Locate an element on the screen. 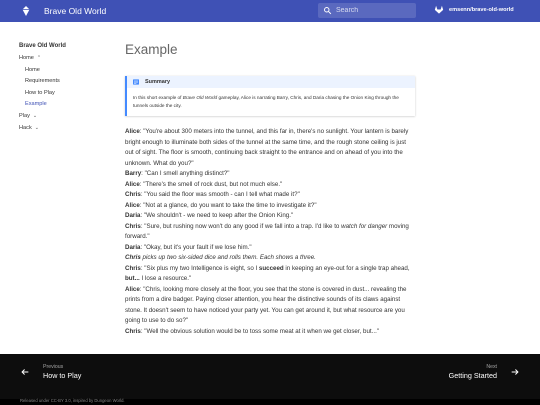 The image size is (540, 405). top-header: Brave Old World emsenn/brave-old-world is located at coordinates (270, 11).